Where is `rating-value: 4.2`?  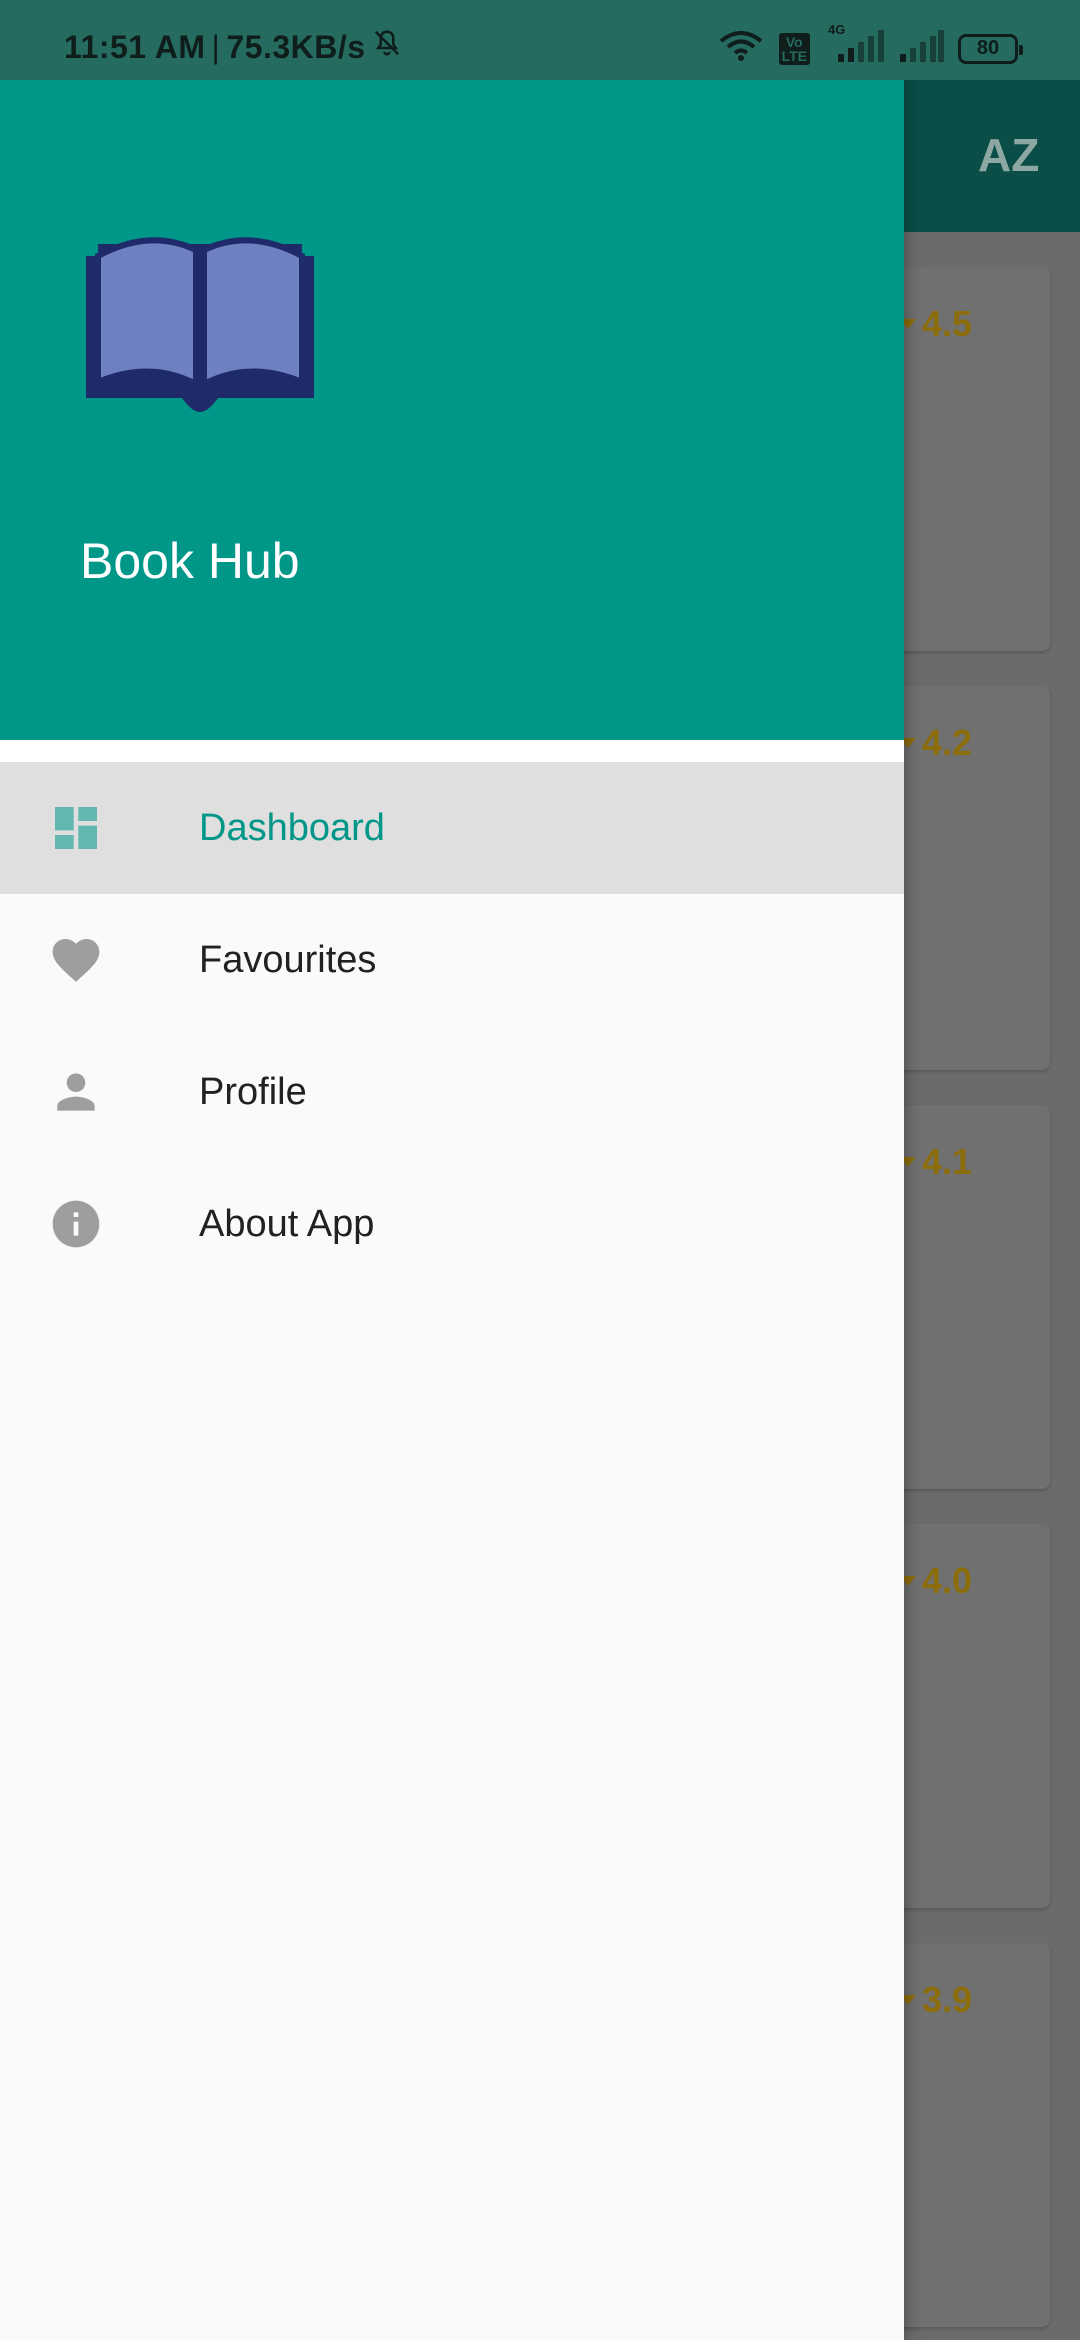 rating-value: 4.2 is located at coordinates (947, 742).